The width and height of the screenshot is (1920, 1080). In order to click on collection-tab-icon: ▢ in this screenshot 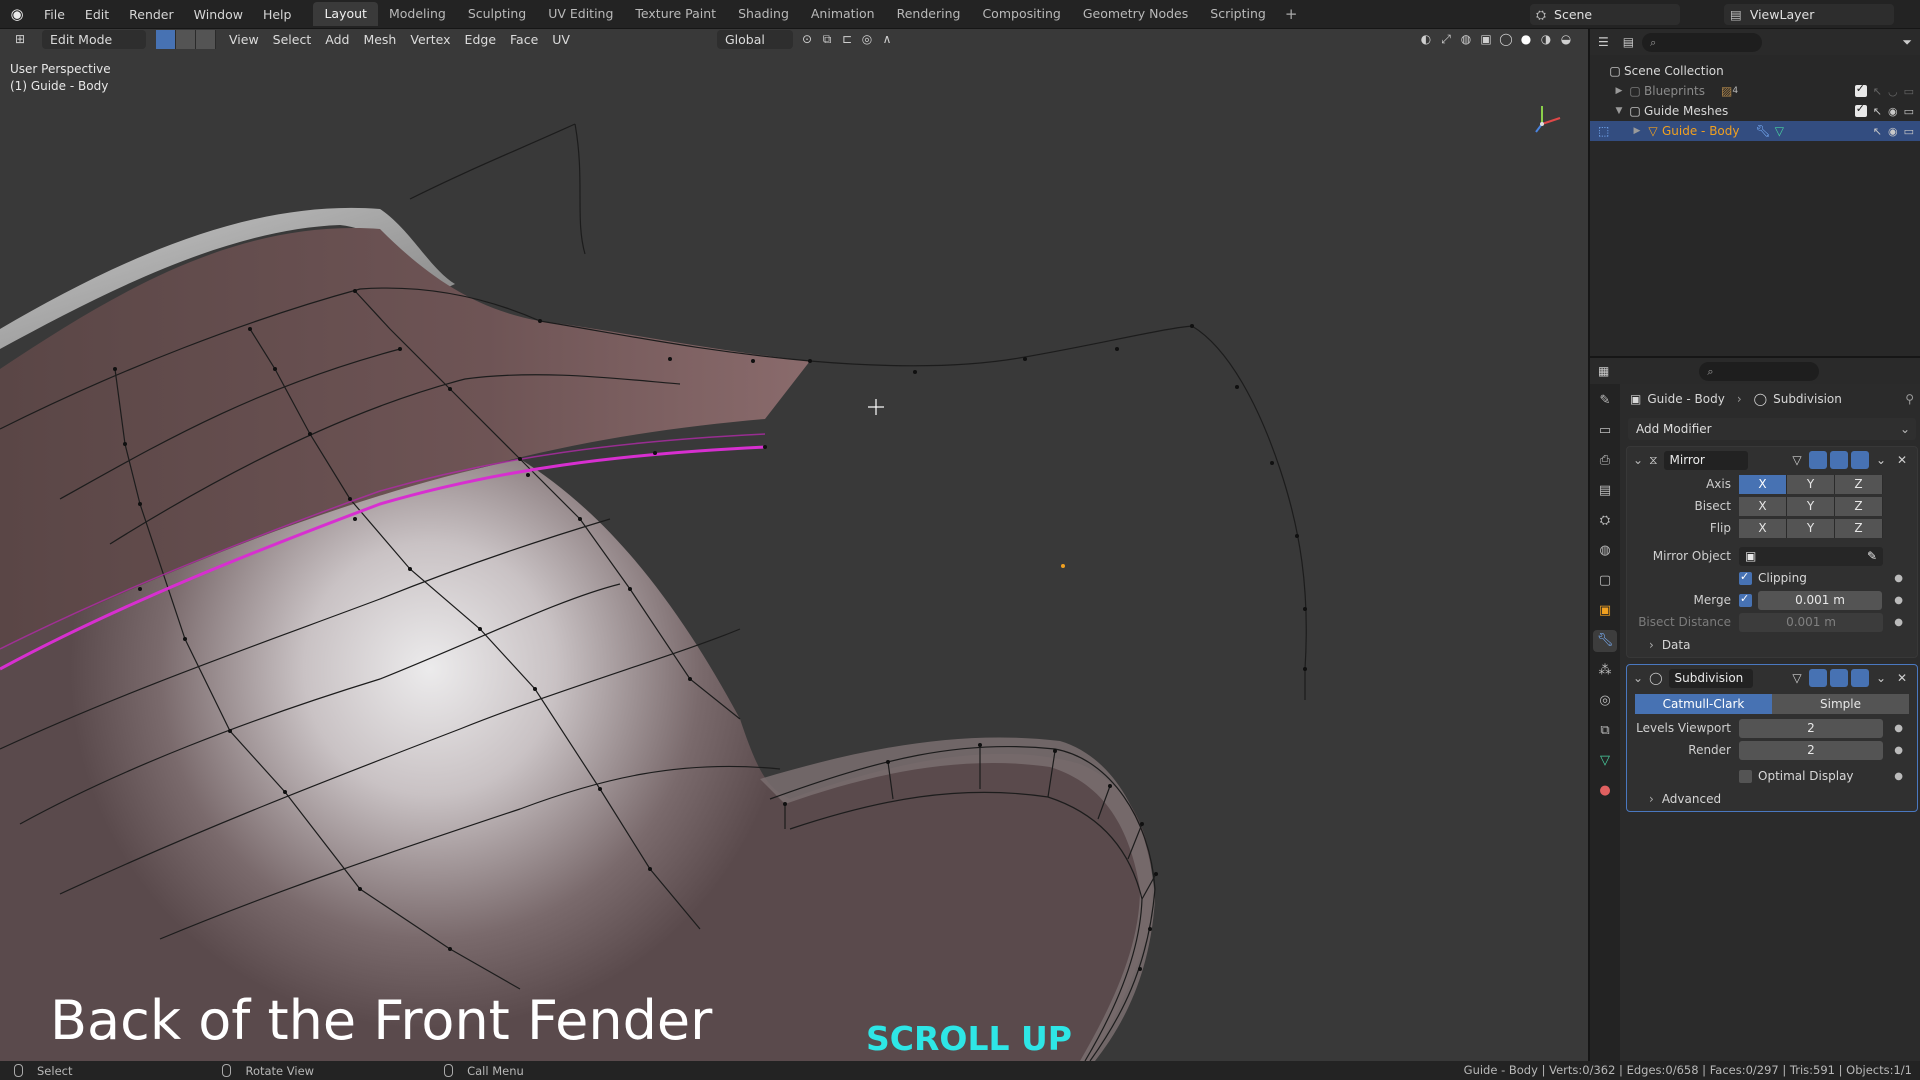, I will do `click(1605, 581)`.